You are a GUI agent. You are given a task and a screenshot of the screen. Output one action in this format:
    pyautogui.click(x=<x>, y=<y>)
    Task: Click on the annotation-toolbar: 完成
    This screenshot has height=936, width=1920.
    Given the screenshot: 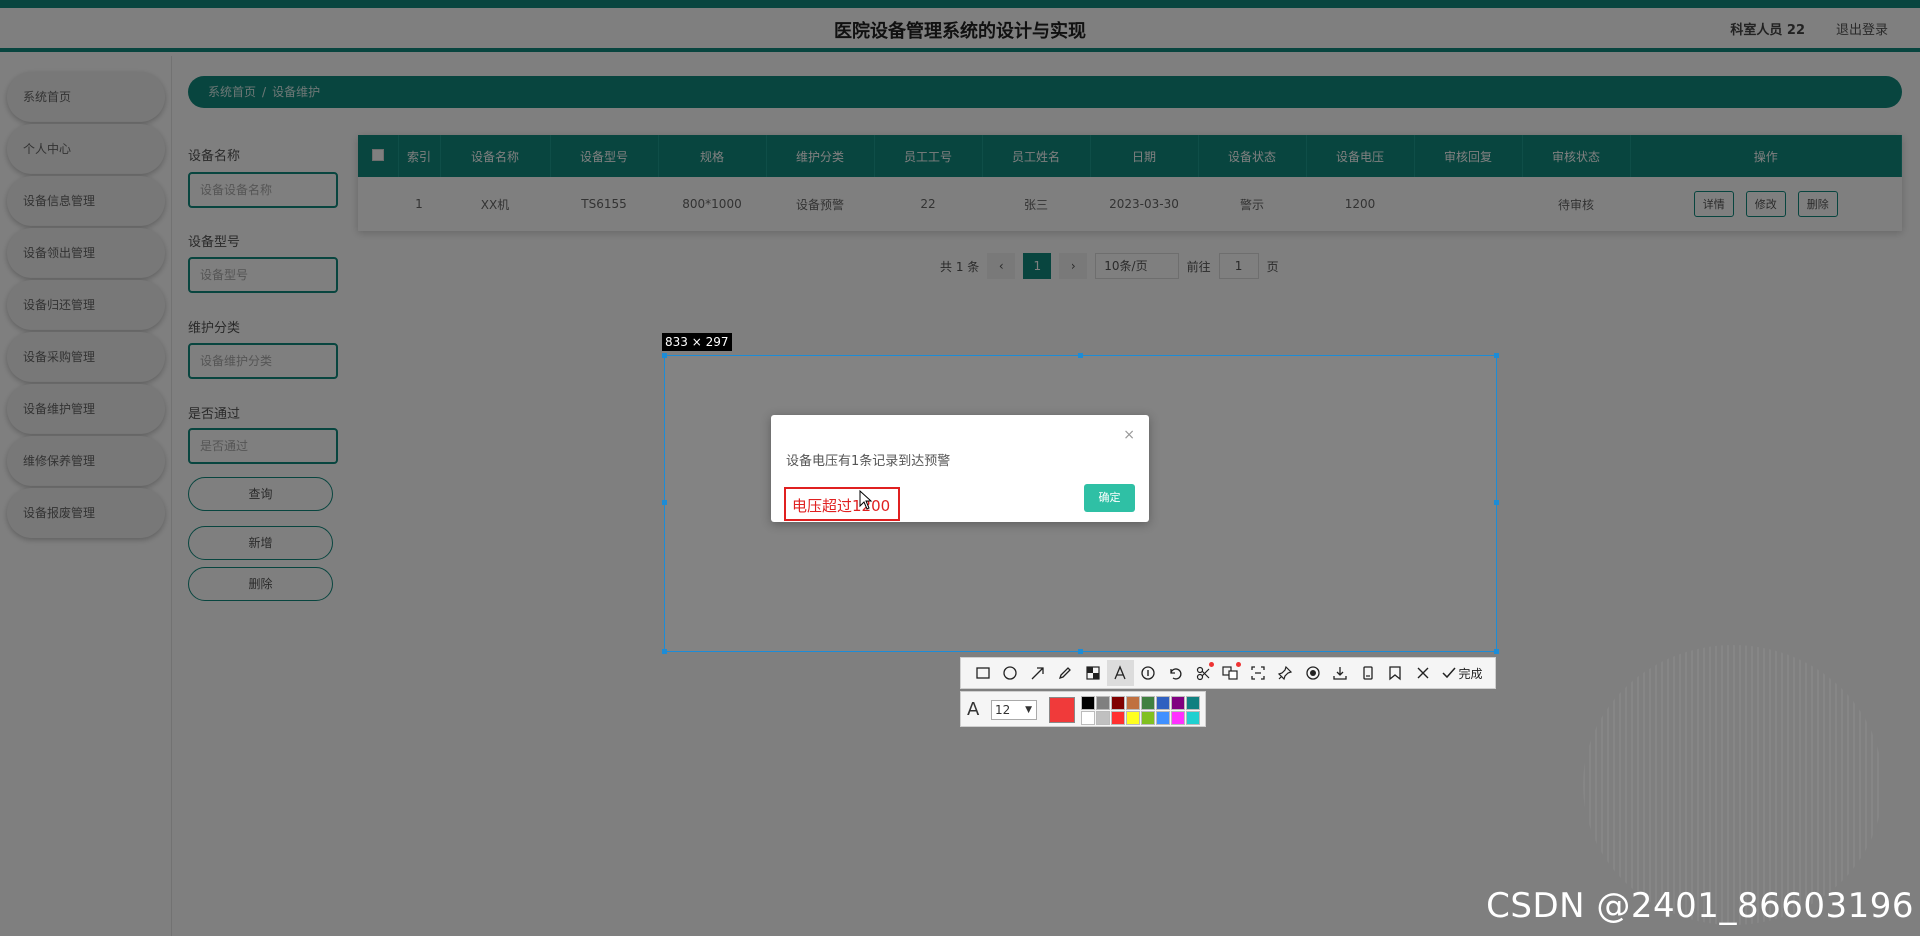 What is the action you would take?
    pyautogui.click(x=1228, y=673)
    